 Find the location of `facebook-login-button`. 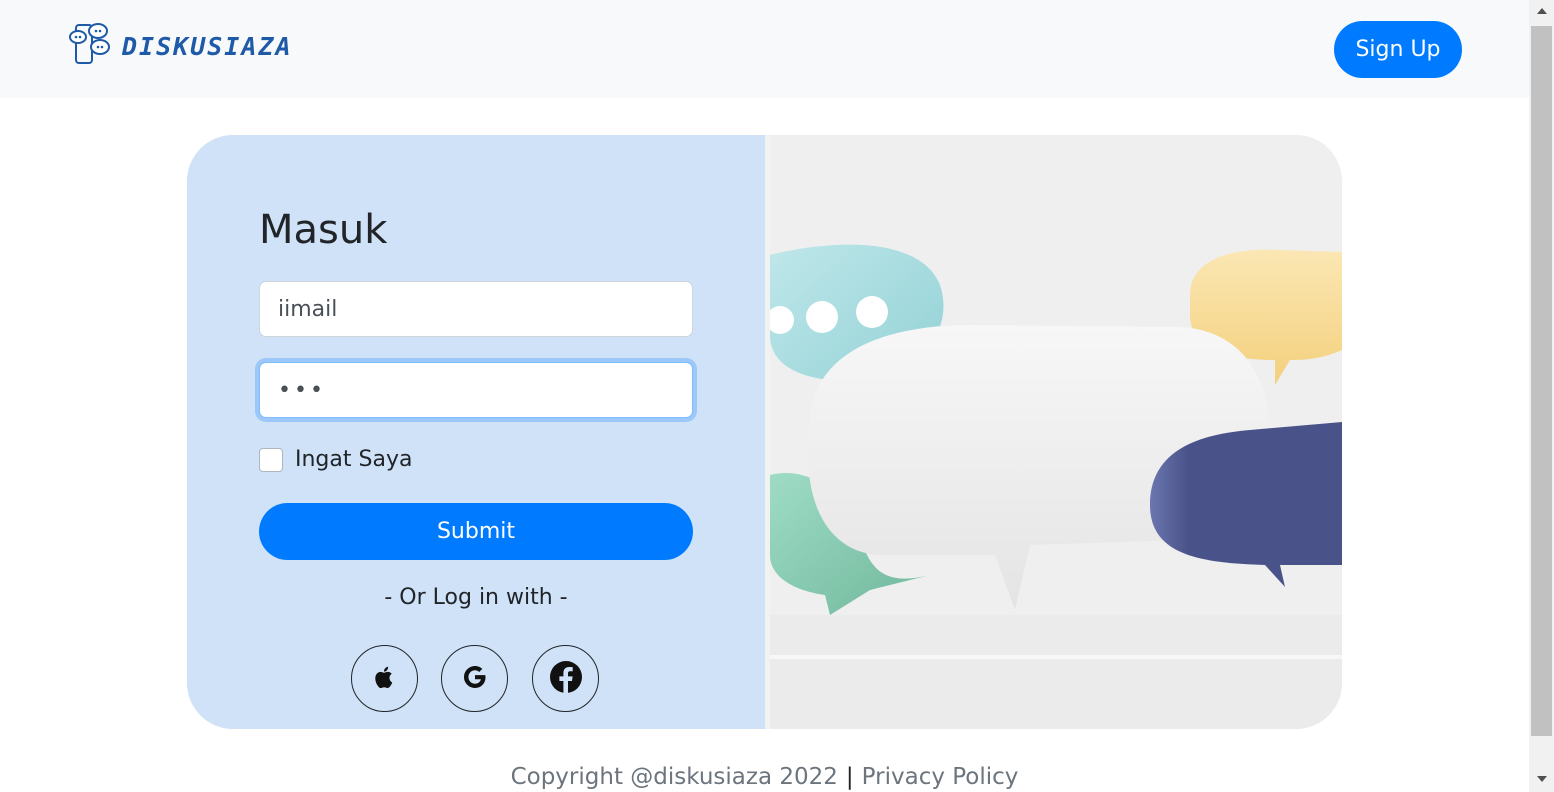

facebook-login-button is located at coordinates (565, 678).